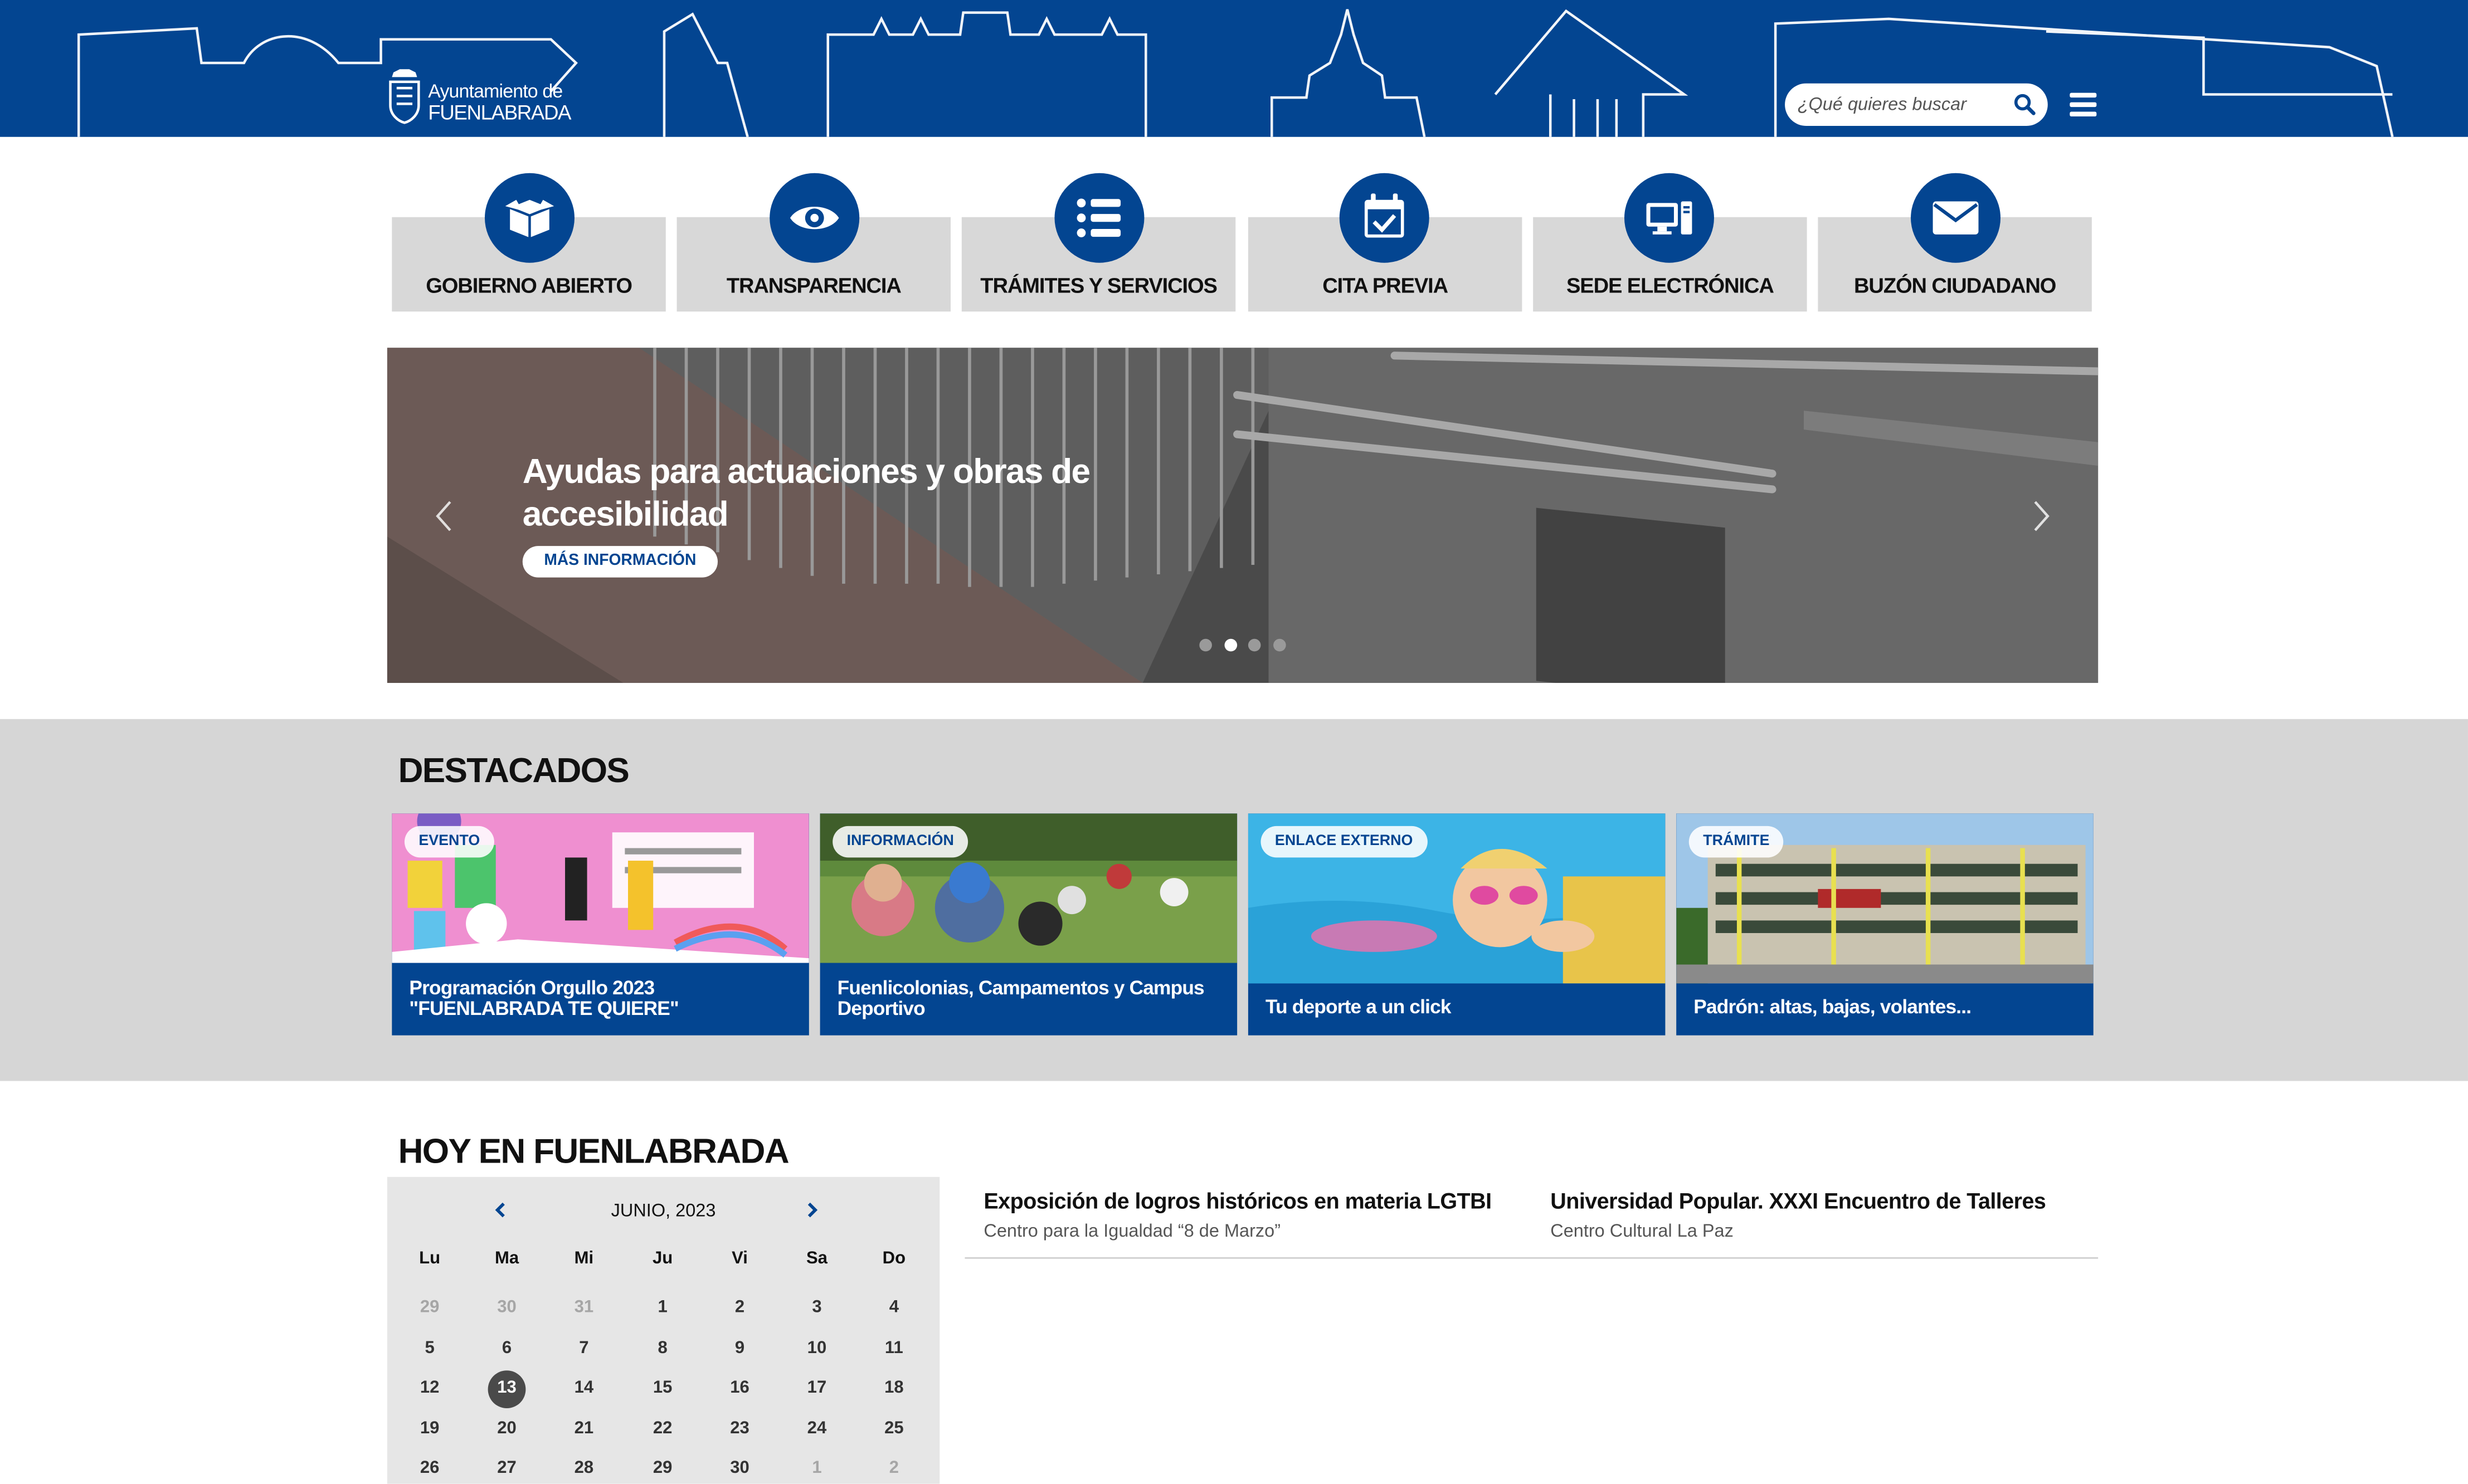  I want to click on logo-line1: Ayuntamiento de, so click(495, 91).